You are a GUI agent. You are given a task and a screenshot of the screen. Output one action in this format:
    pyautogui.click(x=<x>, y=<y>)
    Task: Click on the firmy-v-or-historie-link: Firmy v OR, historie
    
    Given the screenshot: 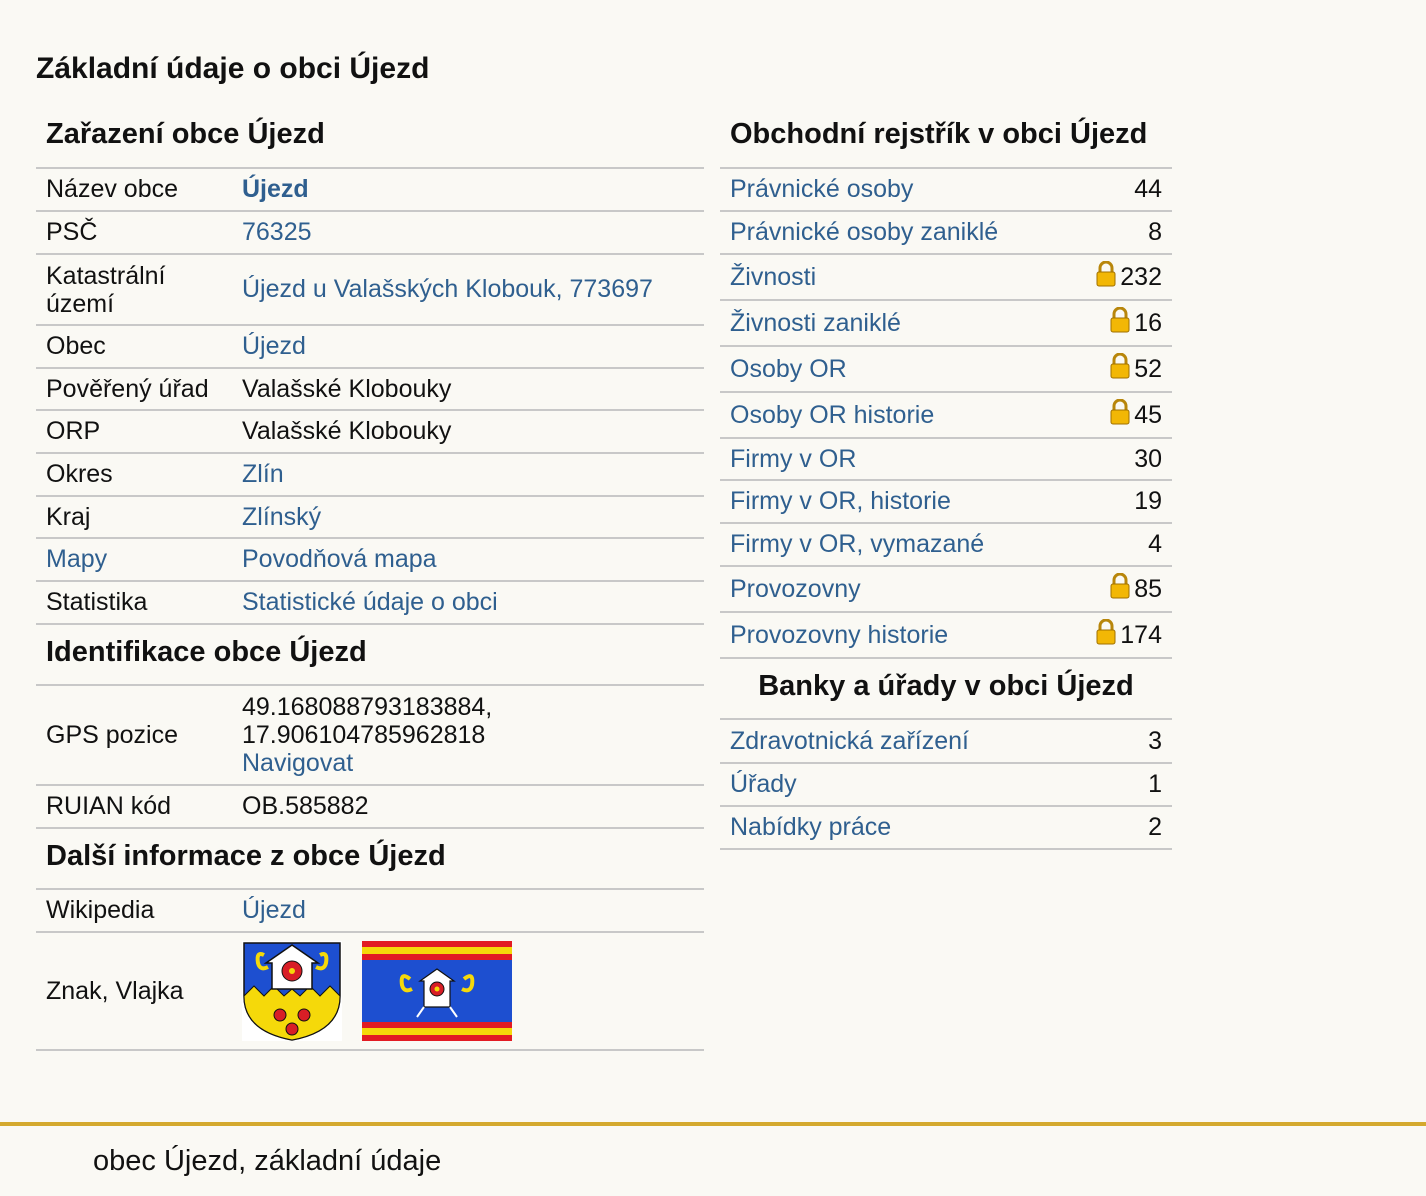 What is the action you would take?
    pyautogui.click(x=840, y=501)
    